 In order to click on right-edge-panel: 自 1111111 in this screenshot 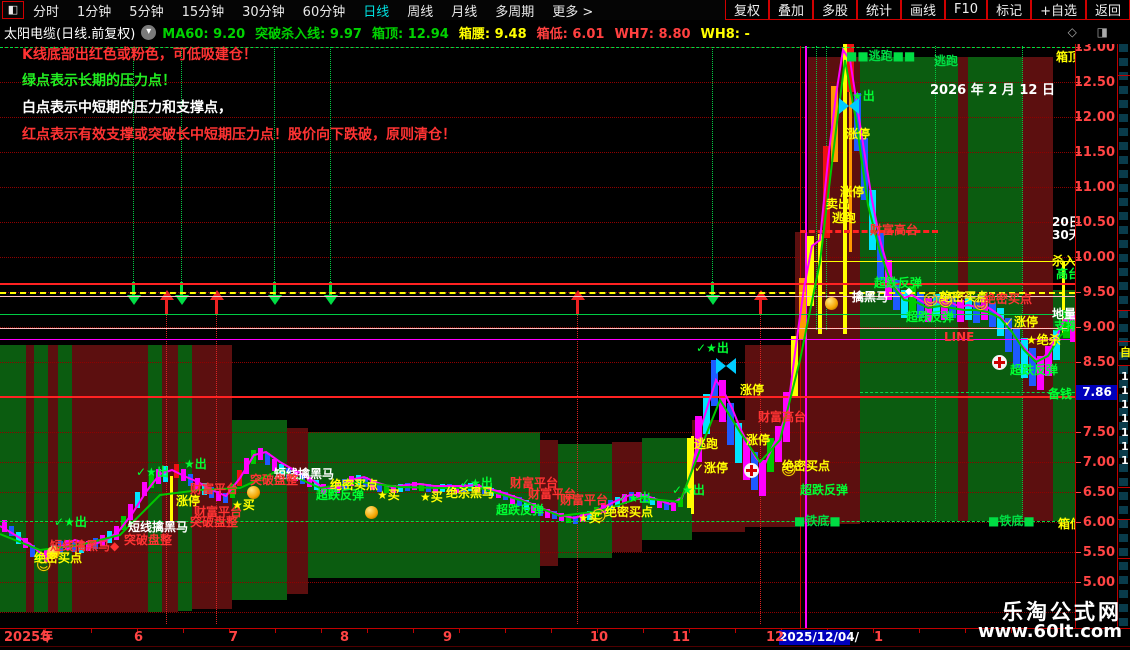, I will do `click(1123, 336)`.